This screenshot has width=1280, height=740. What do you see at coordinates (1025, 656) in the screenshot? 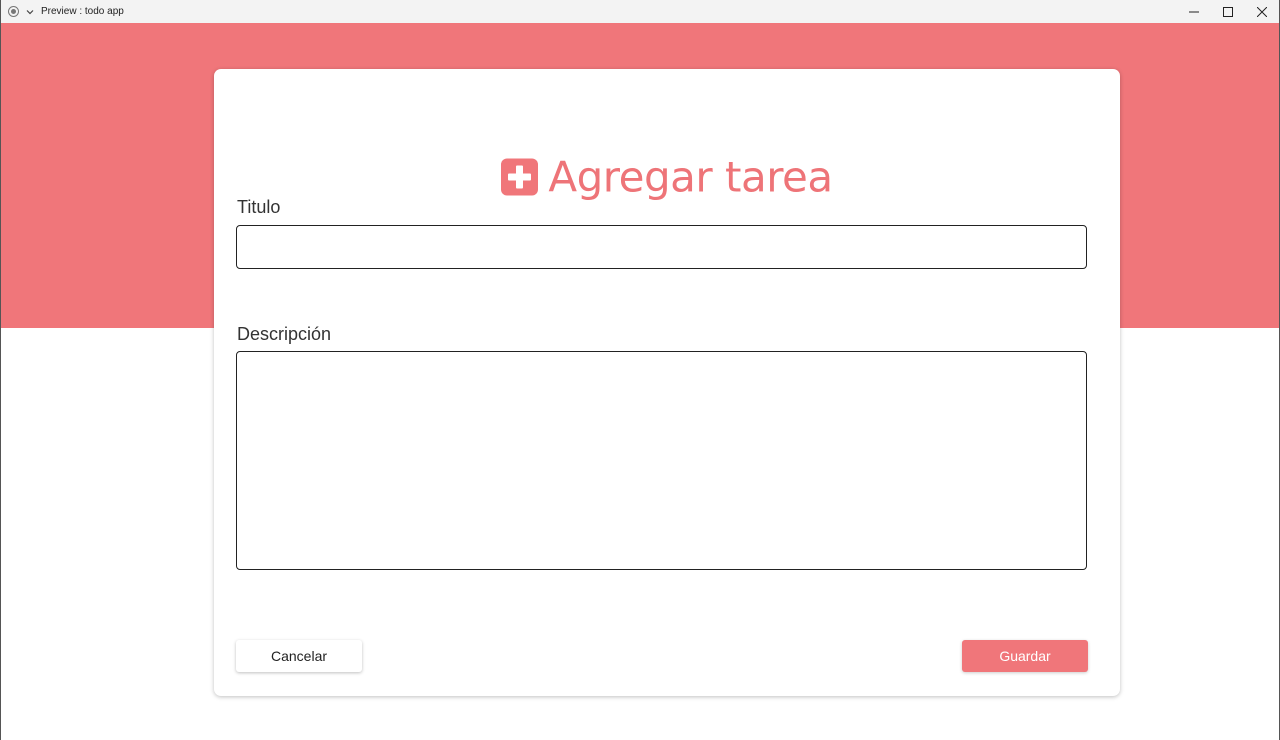
I see `save-button: Guardar` at bounding box center [1025, 656].